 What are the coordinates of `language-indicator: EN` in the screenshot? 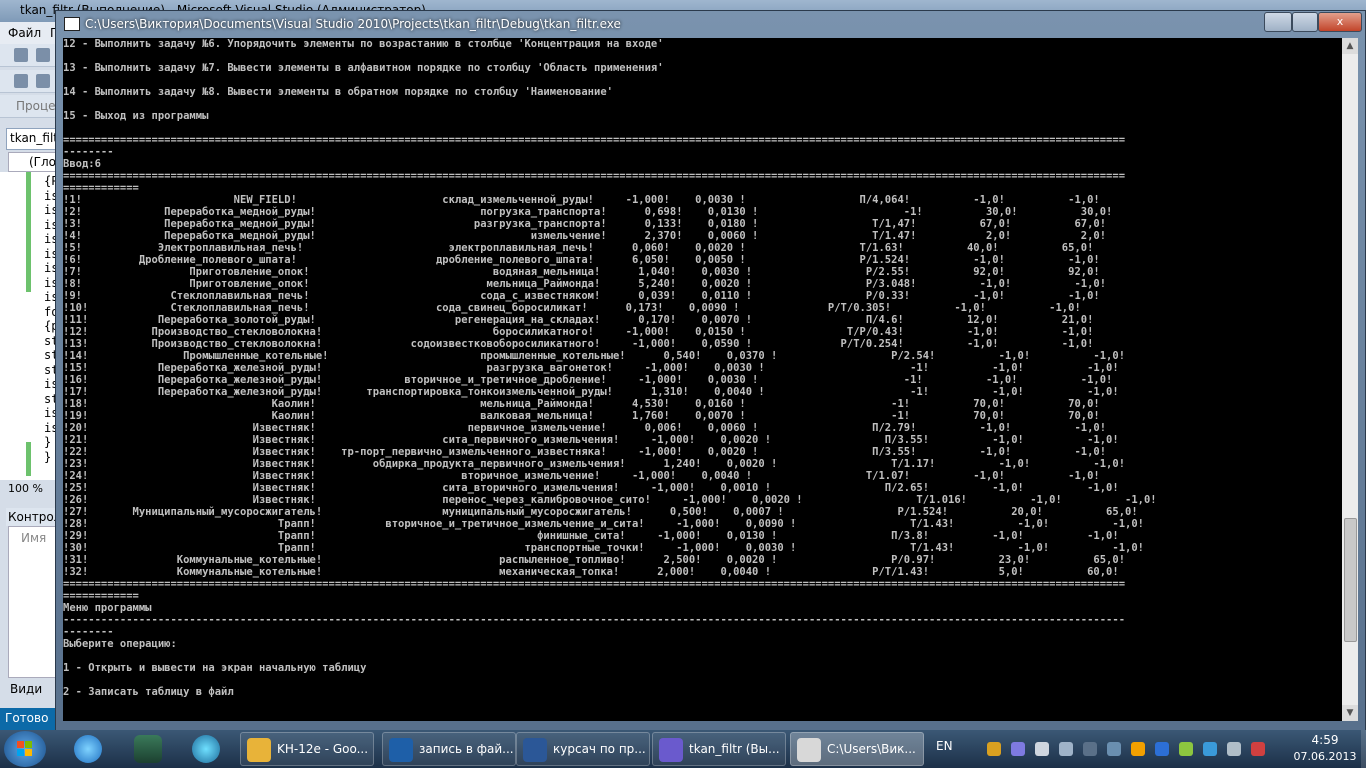 It's located at (944, 746).